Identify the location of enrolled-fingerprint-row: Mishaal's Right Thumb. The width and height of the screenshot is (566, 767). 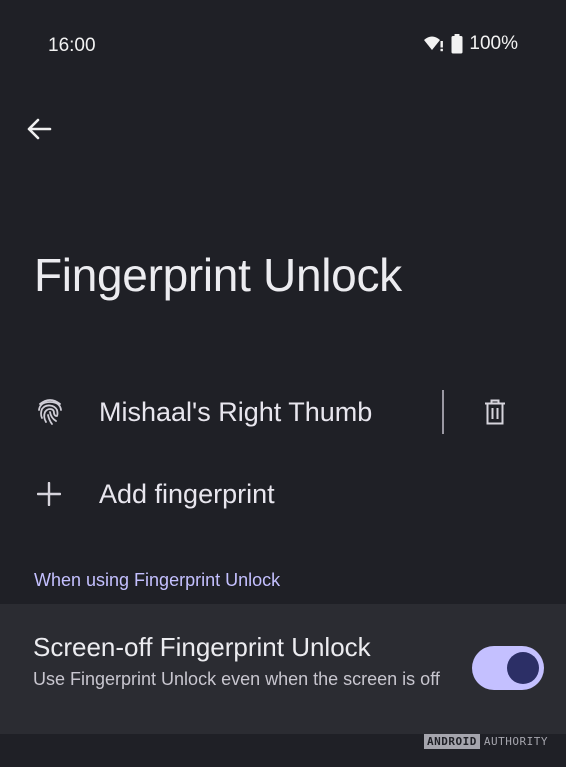
(283, 413).